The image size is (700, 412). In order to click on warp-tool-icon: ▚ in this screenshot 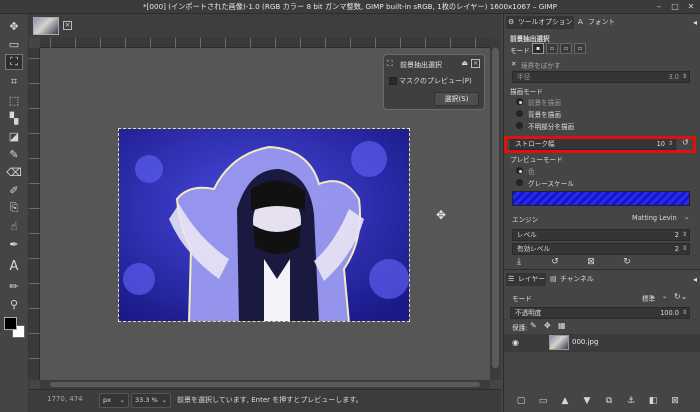, I will do `click(14, 118)`.